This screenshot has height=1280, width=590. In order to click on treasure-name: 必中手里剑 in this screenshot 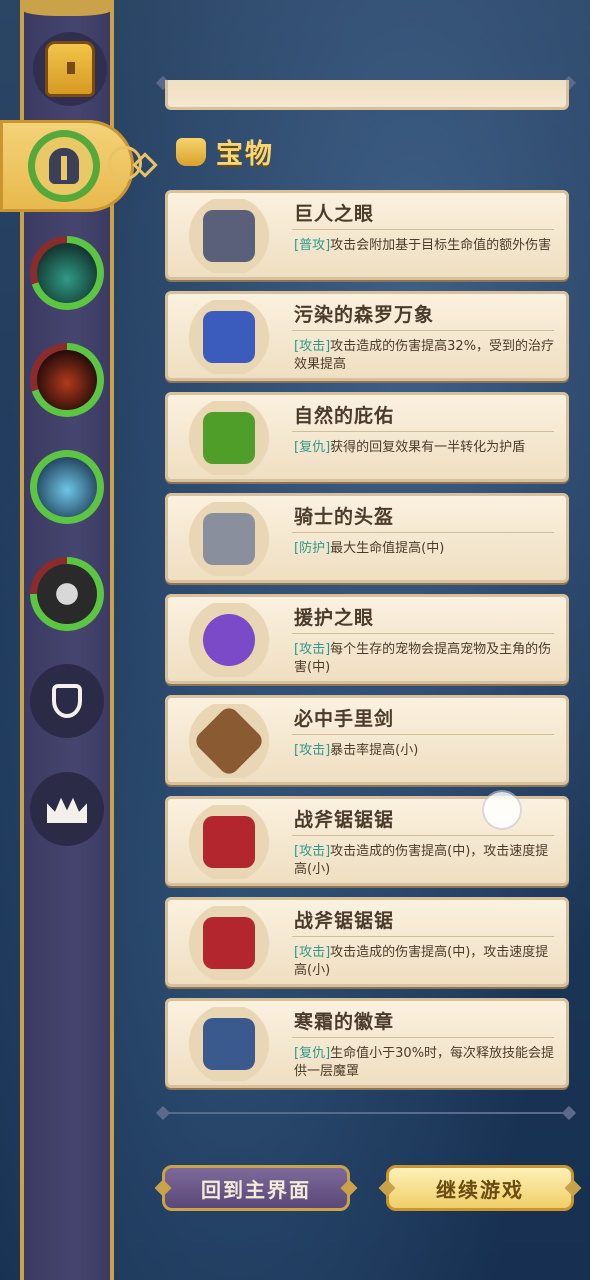, I will do `click(344, 719)`.